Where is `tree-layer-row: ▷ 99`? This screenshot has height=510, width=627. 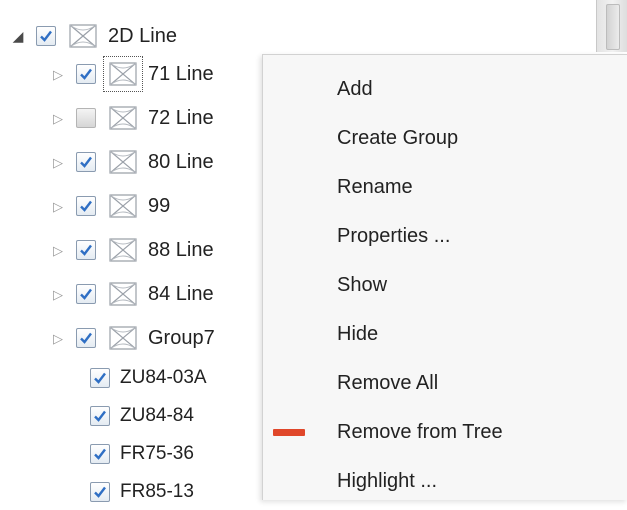
tree-layer-row: ▷ 99 is located at coordinates (110, 206).